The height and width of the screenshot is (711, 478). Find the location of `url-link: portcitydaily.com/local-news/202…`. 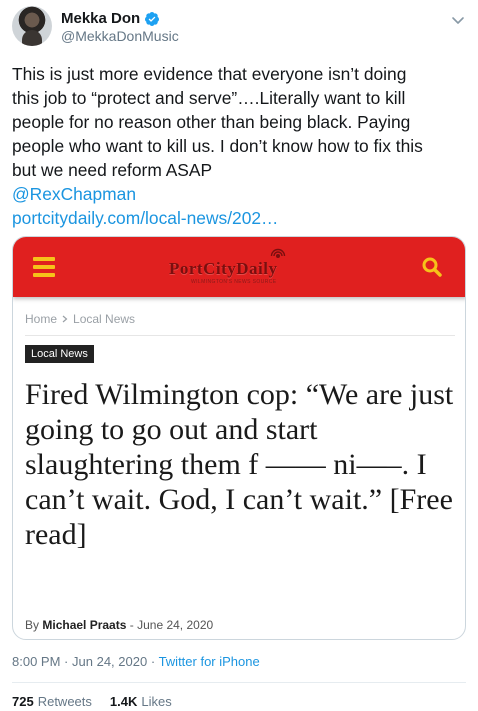

url-link: portcitydaily.com/local-news/202… is located at coordinates (240, 218).